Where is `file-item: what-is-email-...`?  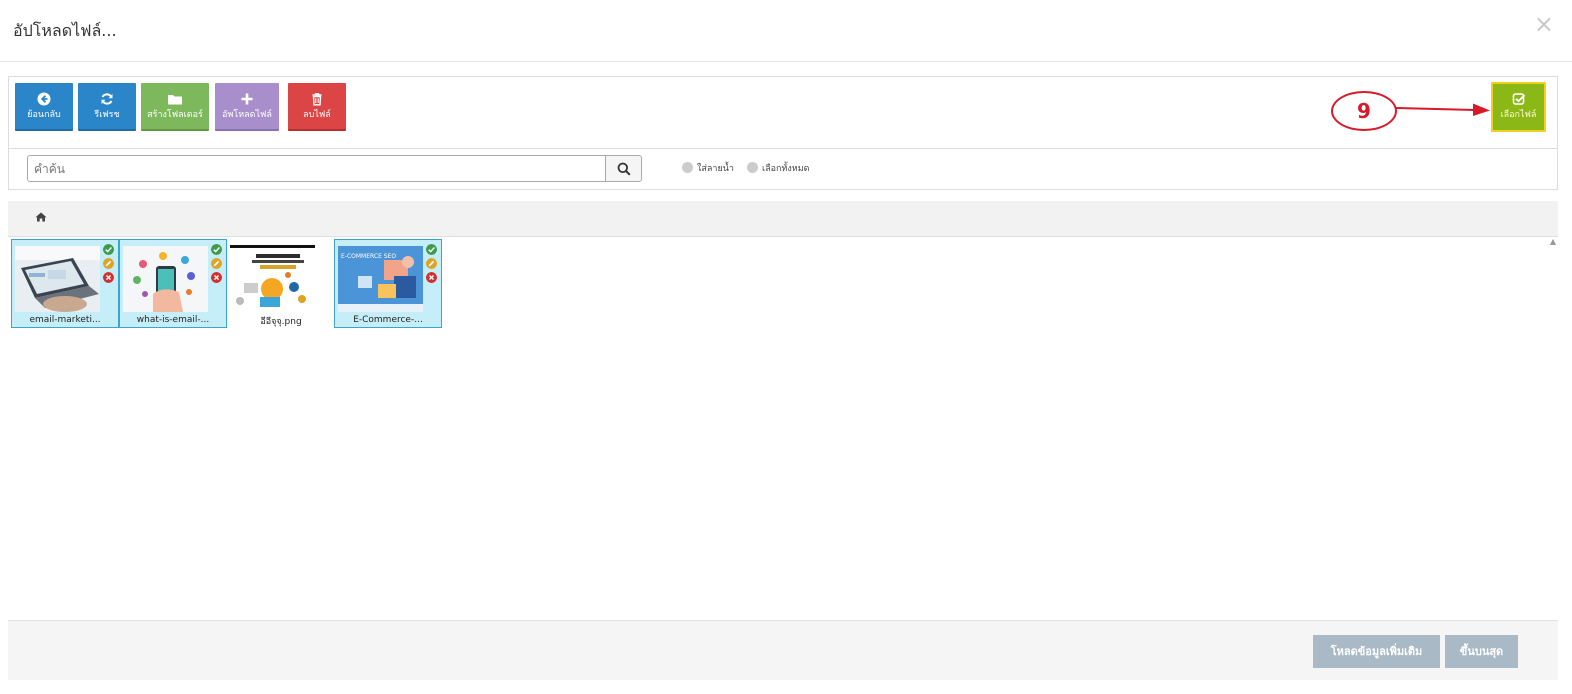 file-item: what-is-email-... is located at coordinates (173, 283).